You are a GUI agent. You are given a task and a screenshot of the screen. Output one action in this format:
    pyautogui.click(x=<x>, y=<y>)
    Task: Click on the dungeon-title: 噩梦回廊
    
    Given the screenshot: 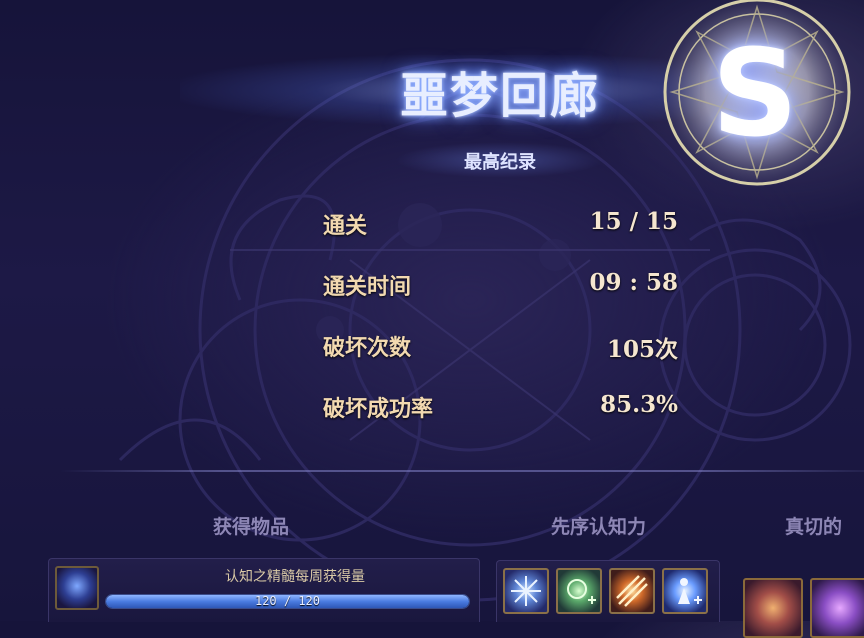 What is the action you would take?
    pyautogui.click(x=499, y=96)
    